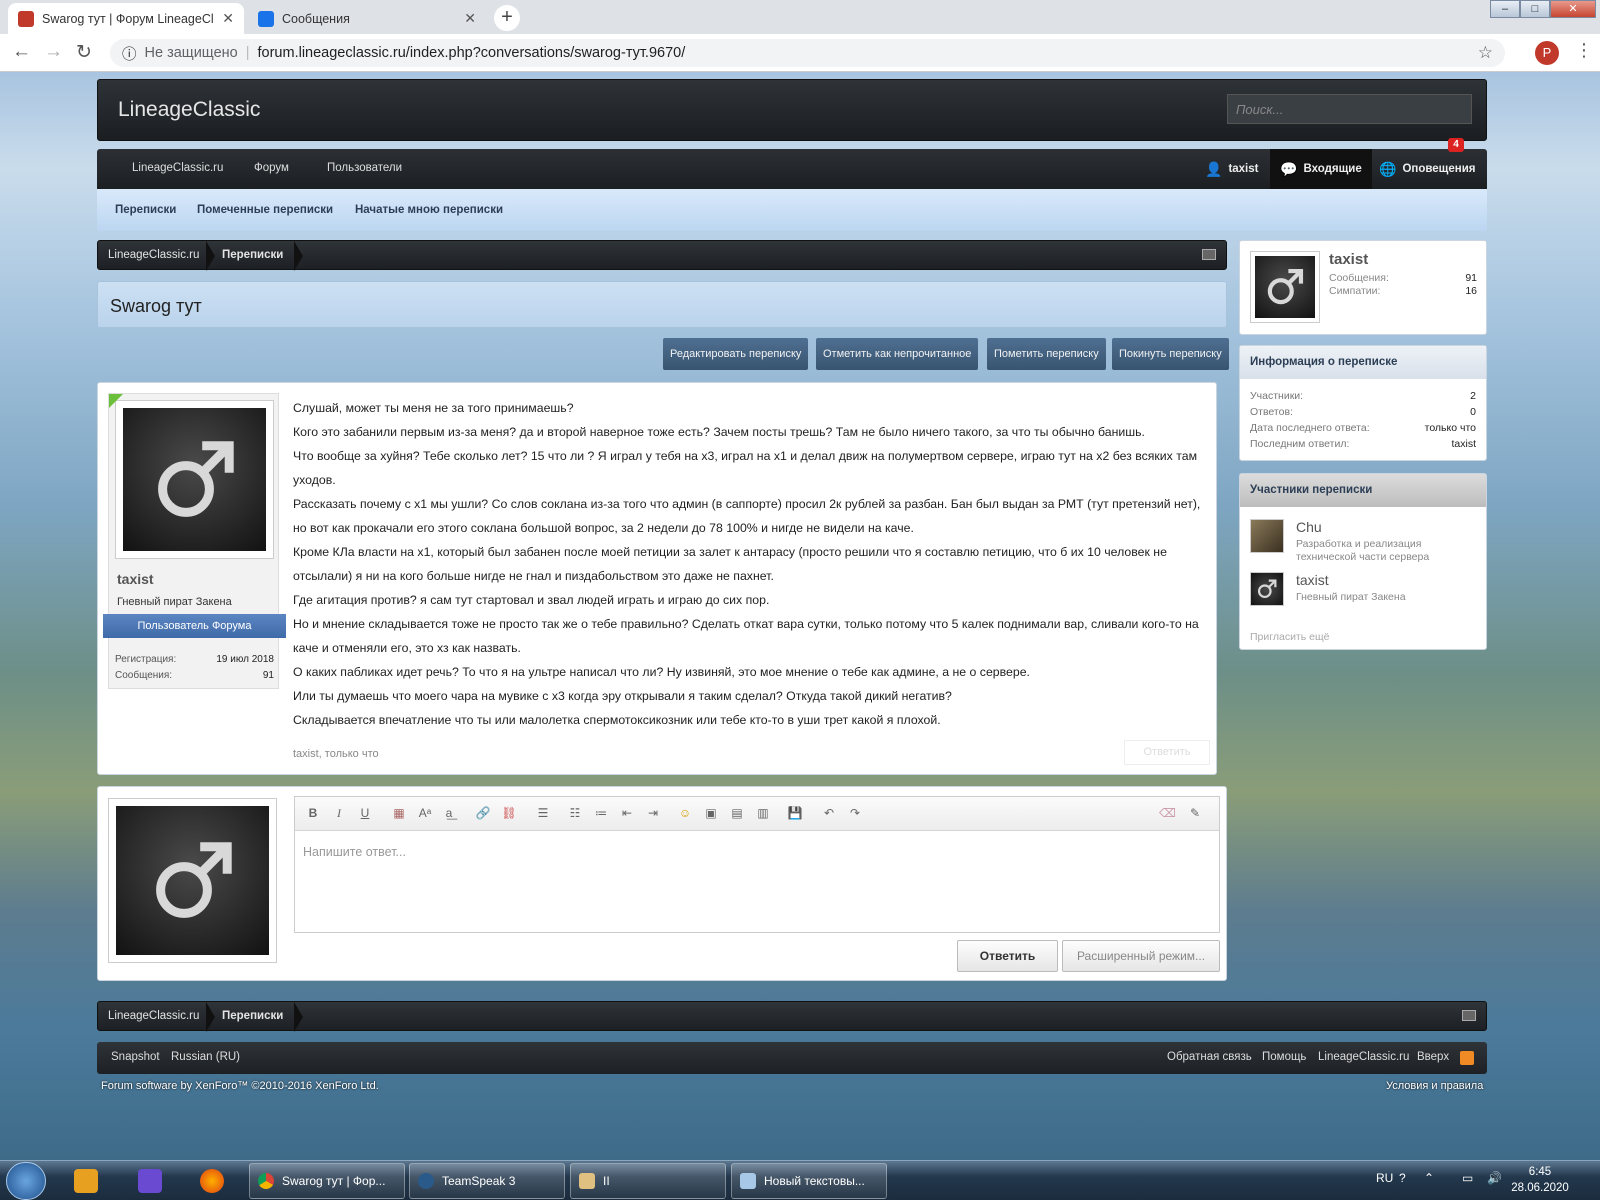  I want to click on forward-arrow-icon: →, so click(53, 52).